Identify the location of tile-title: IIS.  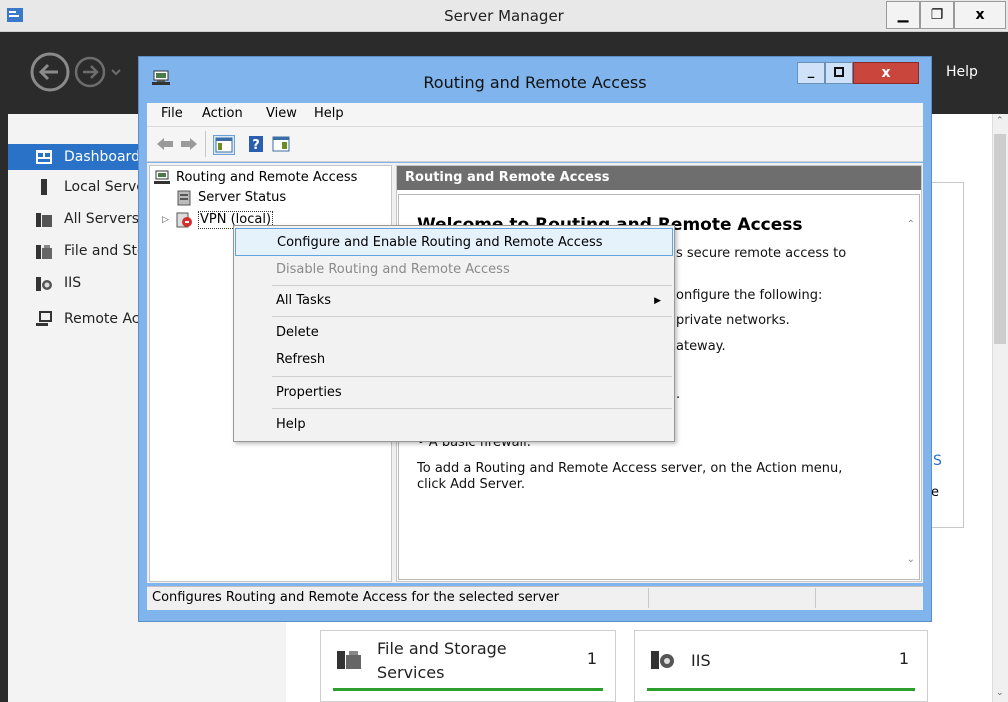
(701, 660).